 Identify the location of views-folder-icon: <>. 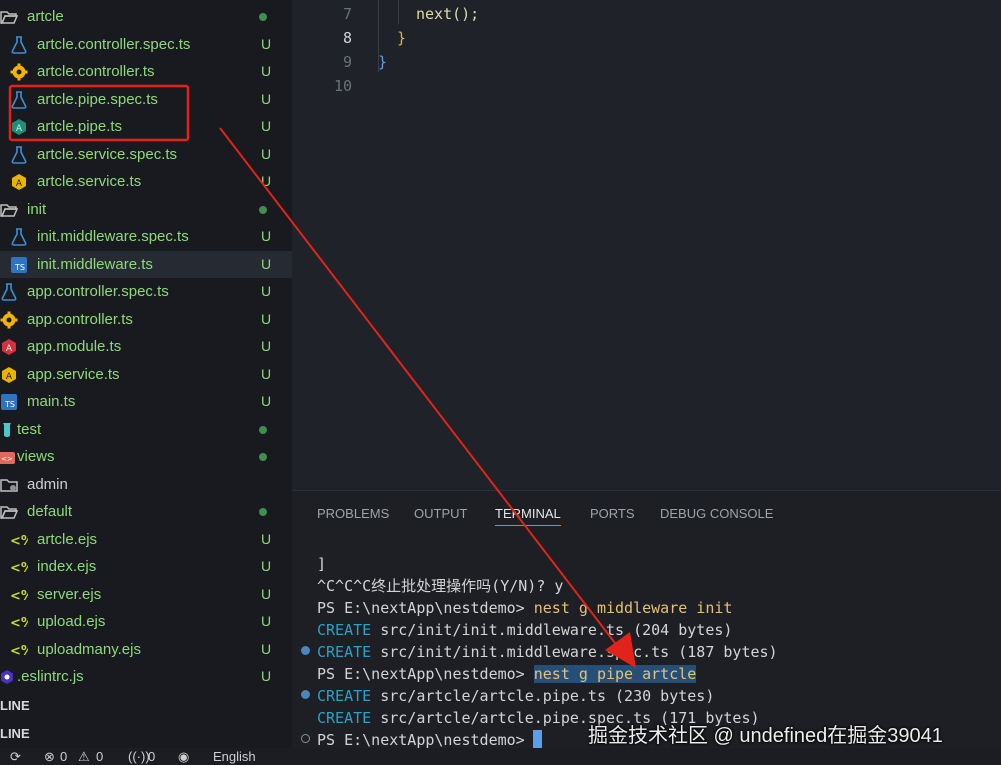
(8, 457).